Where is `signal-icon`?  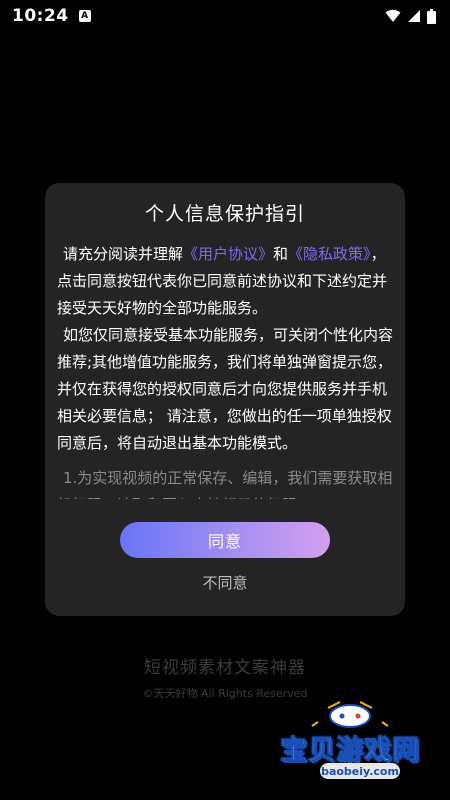 signal-icon is located at coordinates (414, 16).